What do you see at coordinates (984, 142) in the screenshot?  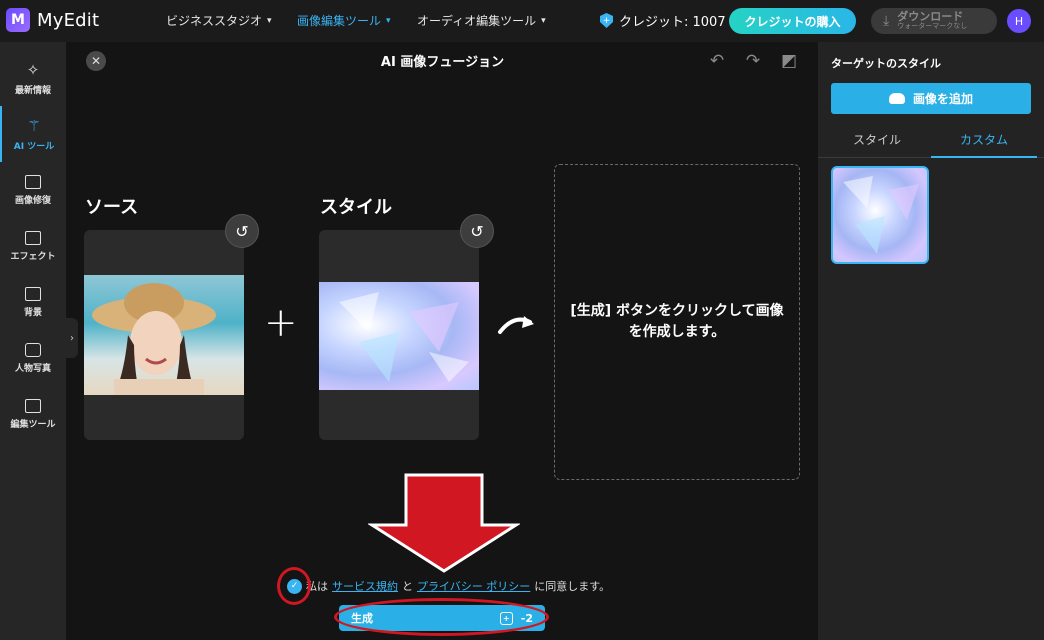 I see `tab-custom: カスタム` at bounding box center [984, 142].